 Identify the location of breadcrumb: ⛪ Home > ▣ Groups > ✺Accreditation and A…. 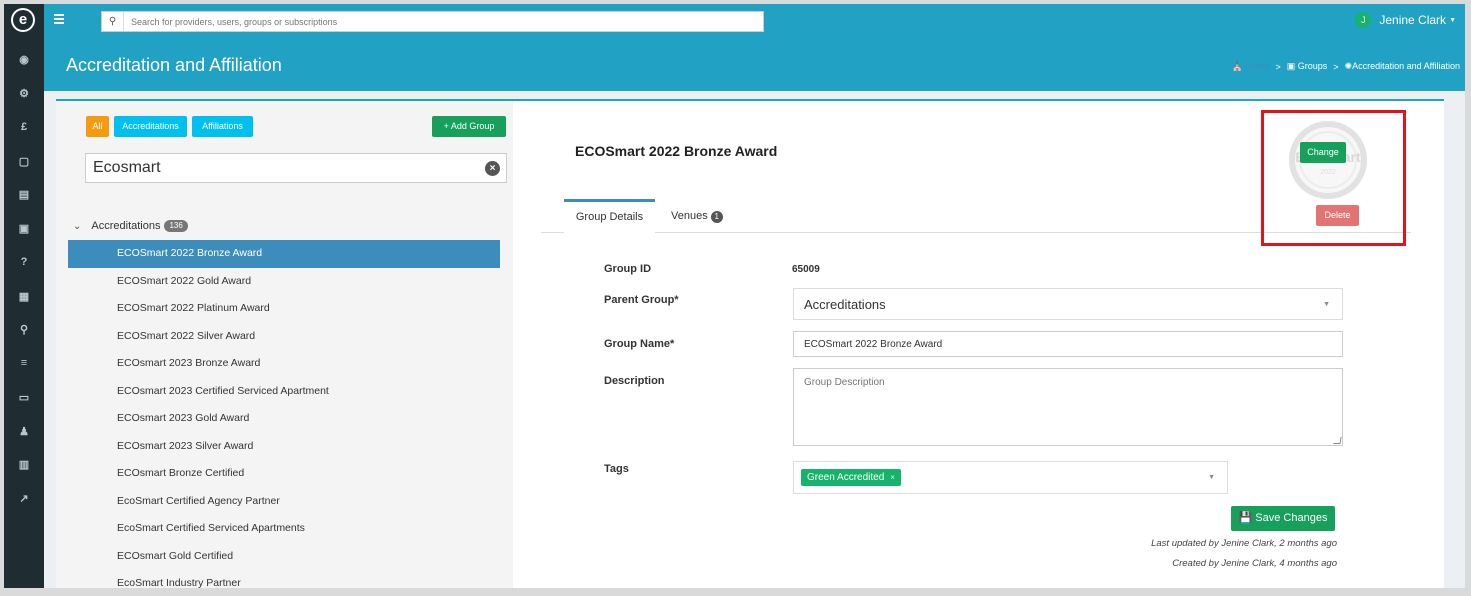
(1346, 66).